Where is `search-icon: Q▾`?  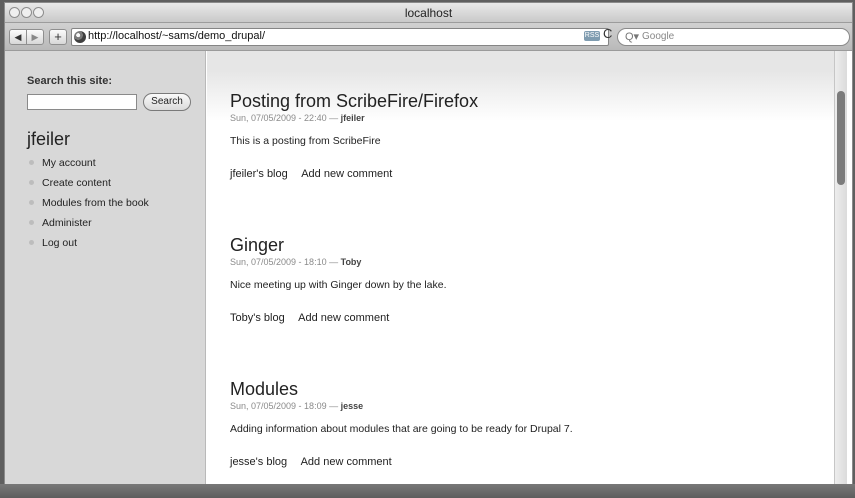
search-icon: Q▾ is located at coordinates (632, 37).